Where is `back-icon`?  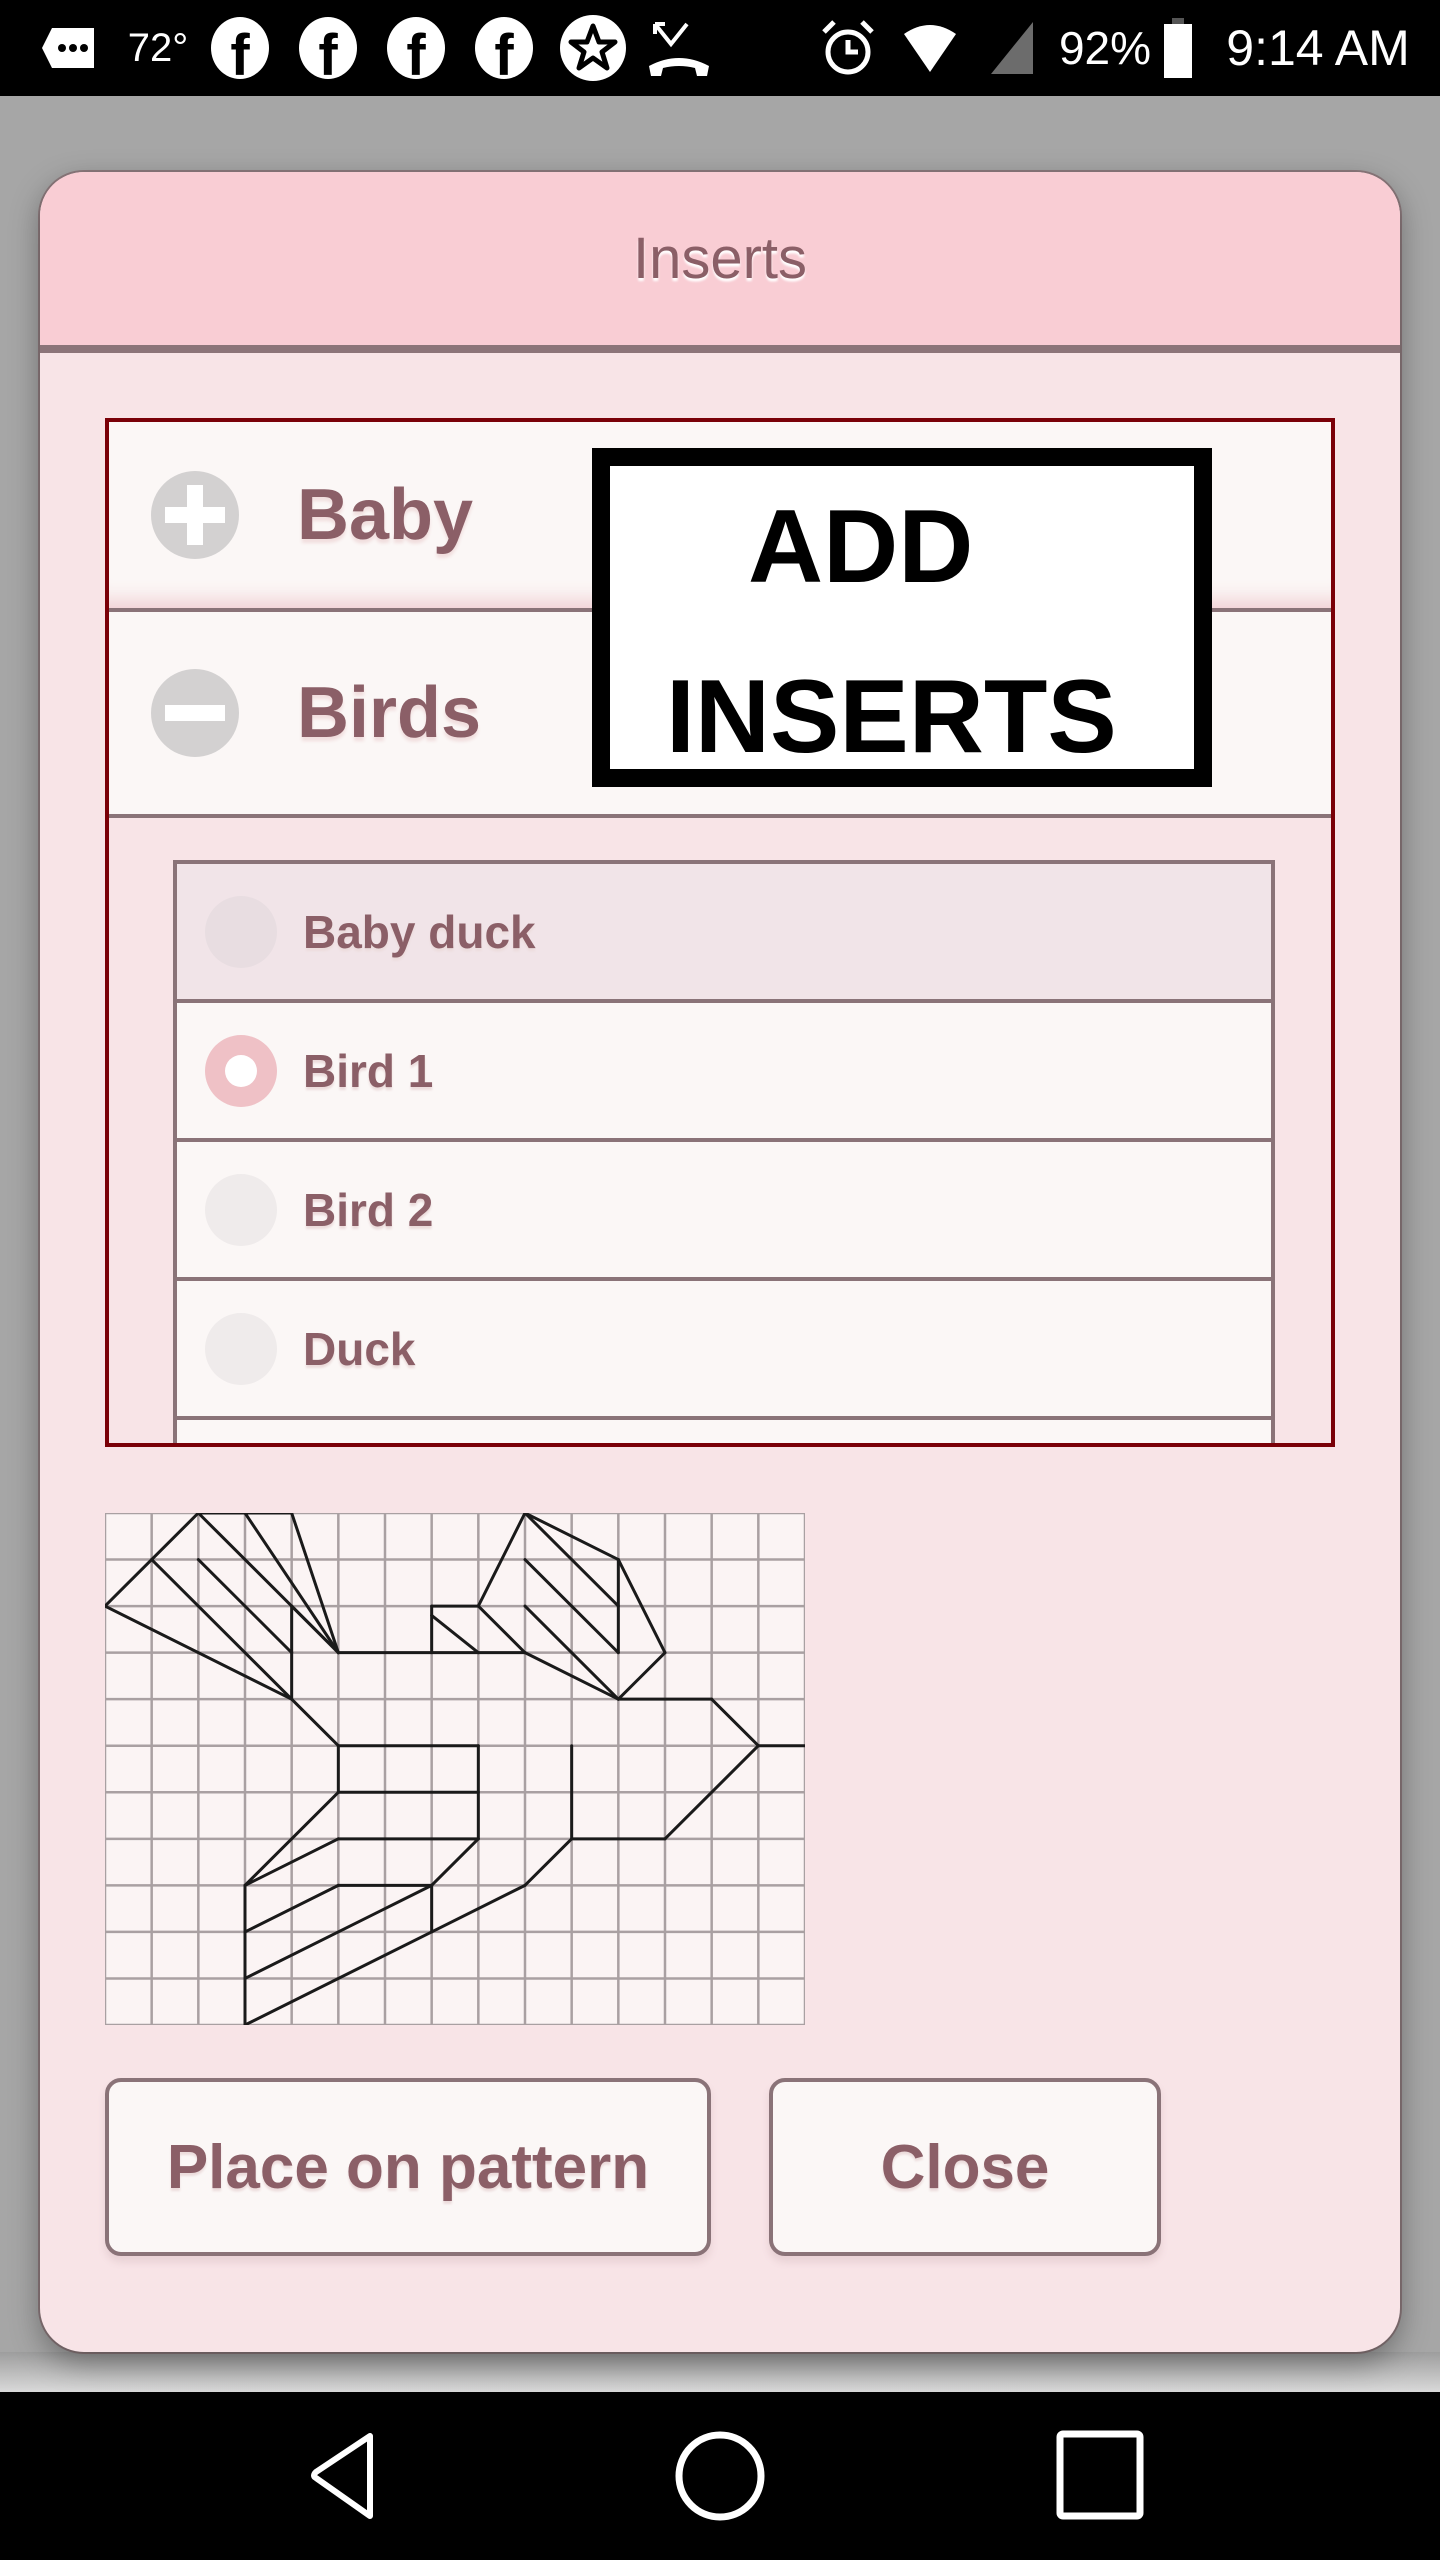 back-icon is located at coordinates (342, 2476).